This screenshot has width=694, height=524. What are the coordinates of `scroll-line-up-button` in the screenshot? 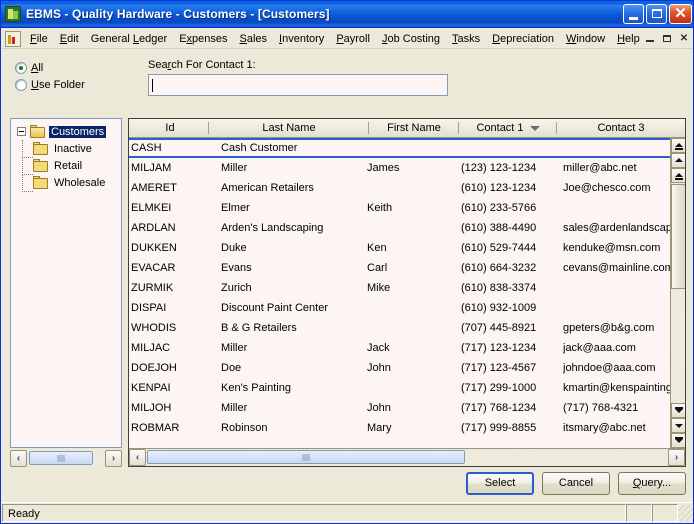 It's located at (678, 175).